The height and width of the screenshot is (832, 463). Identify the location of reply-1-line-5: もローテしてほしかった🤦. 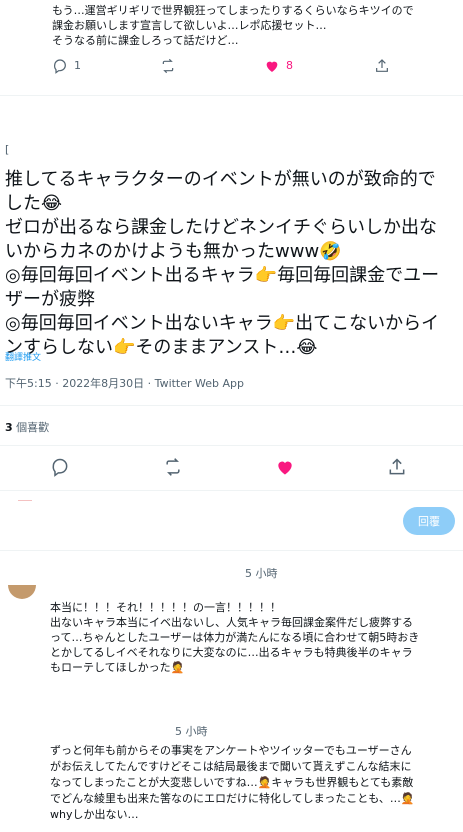
(117, 667).